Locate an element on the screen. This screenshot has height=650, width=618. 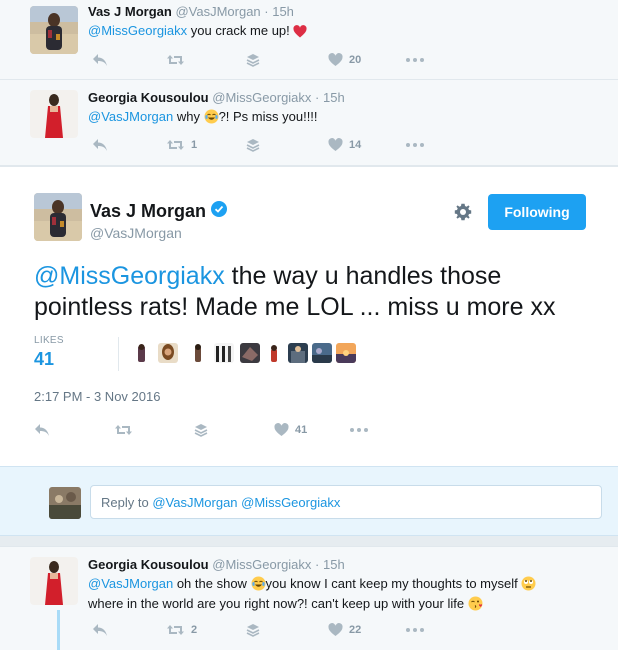
tweet-actions: 20 is located at coordinates (268, 60).